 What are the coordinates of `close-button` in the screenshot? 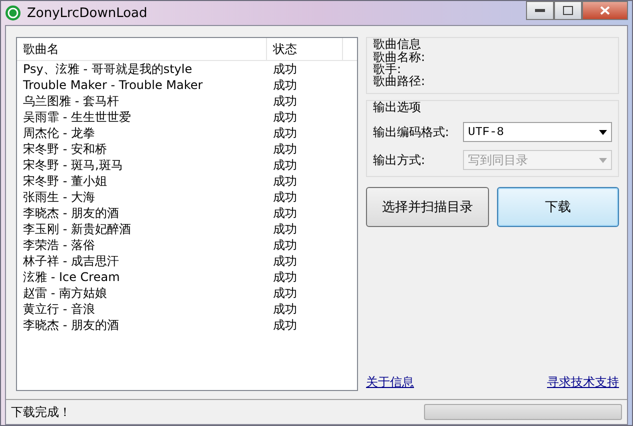 It's located at (605, 10).